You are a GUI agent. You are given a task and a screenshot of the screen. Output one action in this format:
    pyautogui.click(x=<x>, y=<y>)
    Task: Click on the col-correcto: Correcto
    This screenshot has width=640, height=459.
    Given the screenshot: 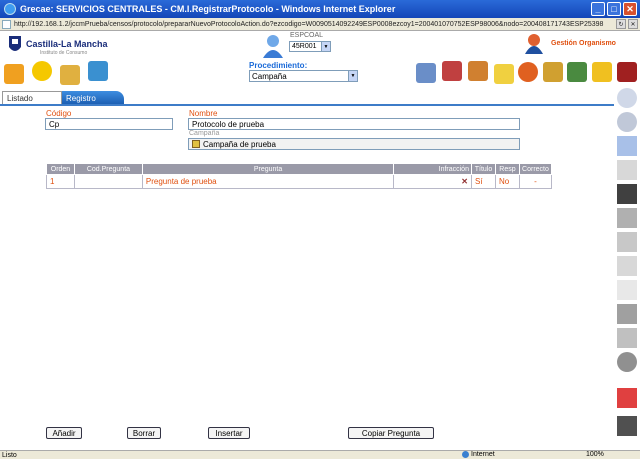 What is the action you would take?
    pyautogui.click(x=535, y=169)
    